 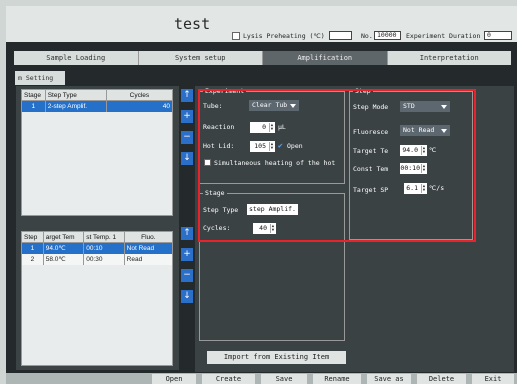 I want to click on tab-amplification: Amplification, so click(x=325, y=58).